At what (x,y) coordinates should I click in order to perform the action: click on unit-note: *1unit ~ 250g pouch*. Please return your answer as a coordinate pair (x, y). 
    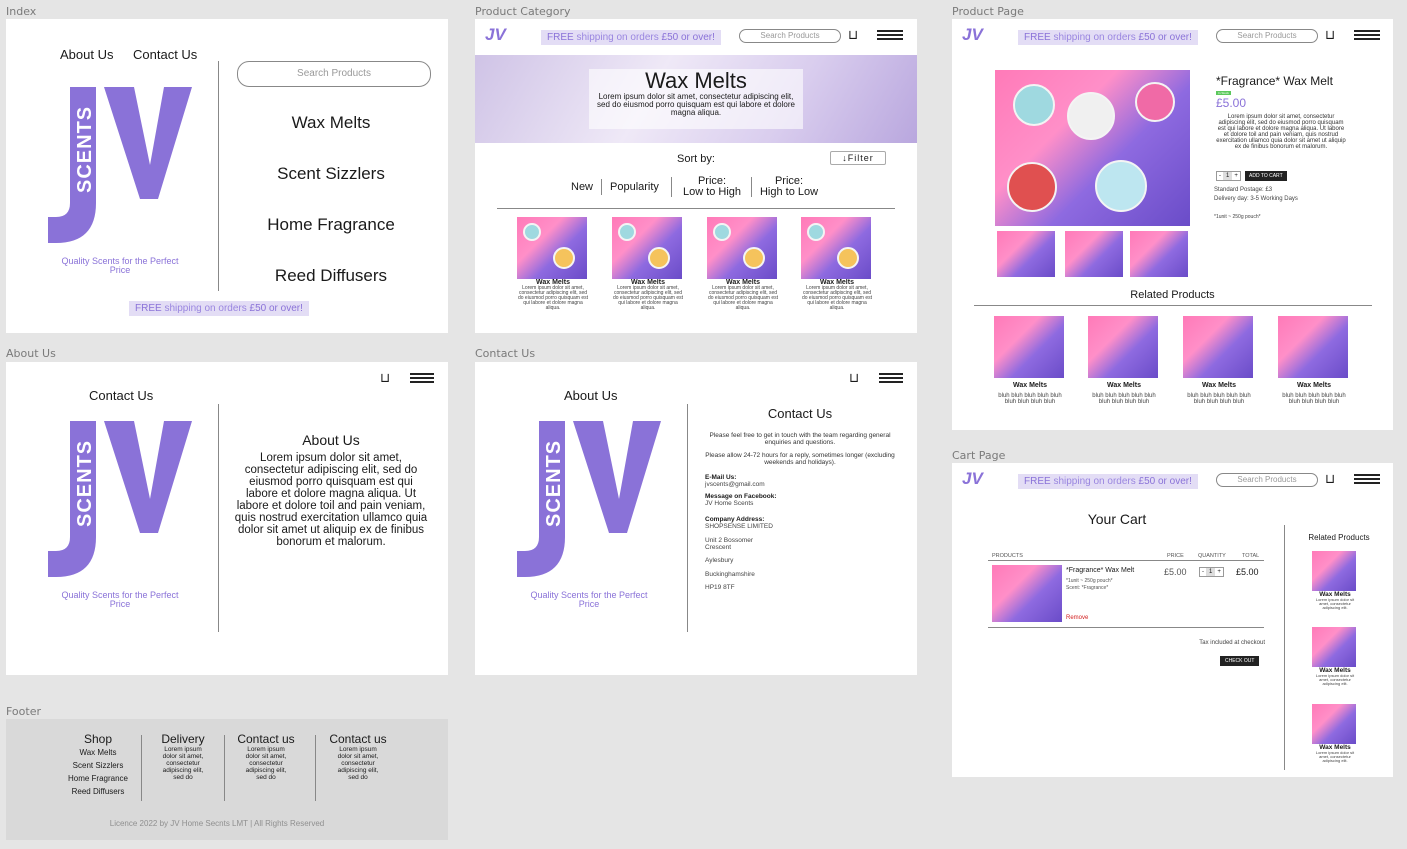
    Looking at the image, I should click on (1237, 217).